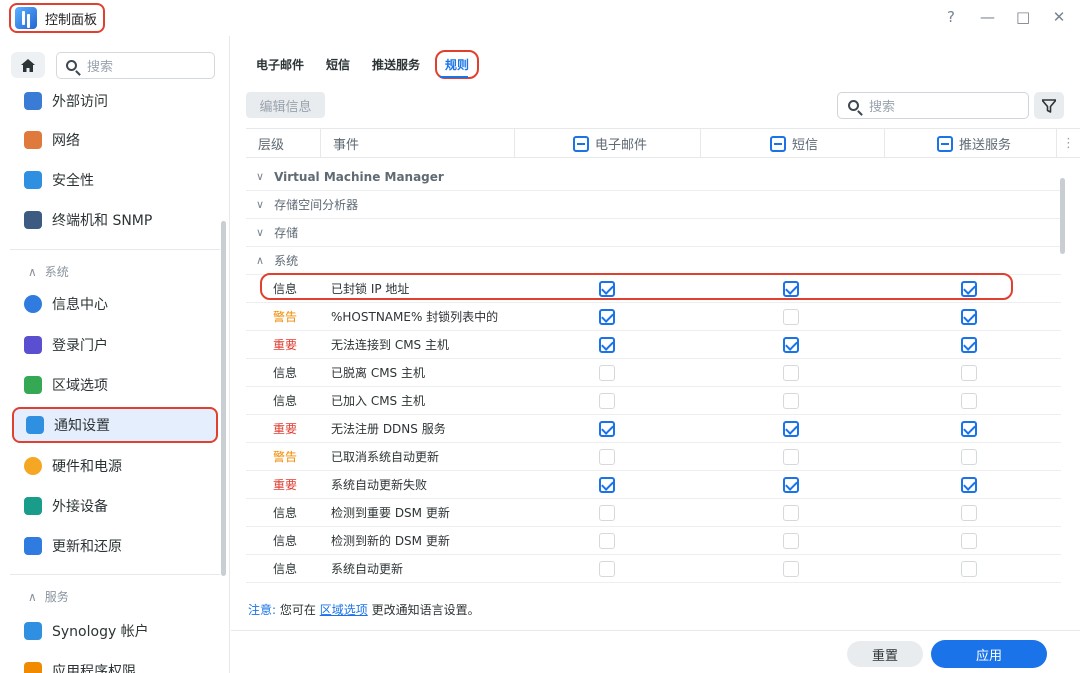  I want to click on maximize-icon: □, so click(1023, 17).